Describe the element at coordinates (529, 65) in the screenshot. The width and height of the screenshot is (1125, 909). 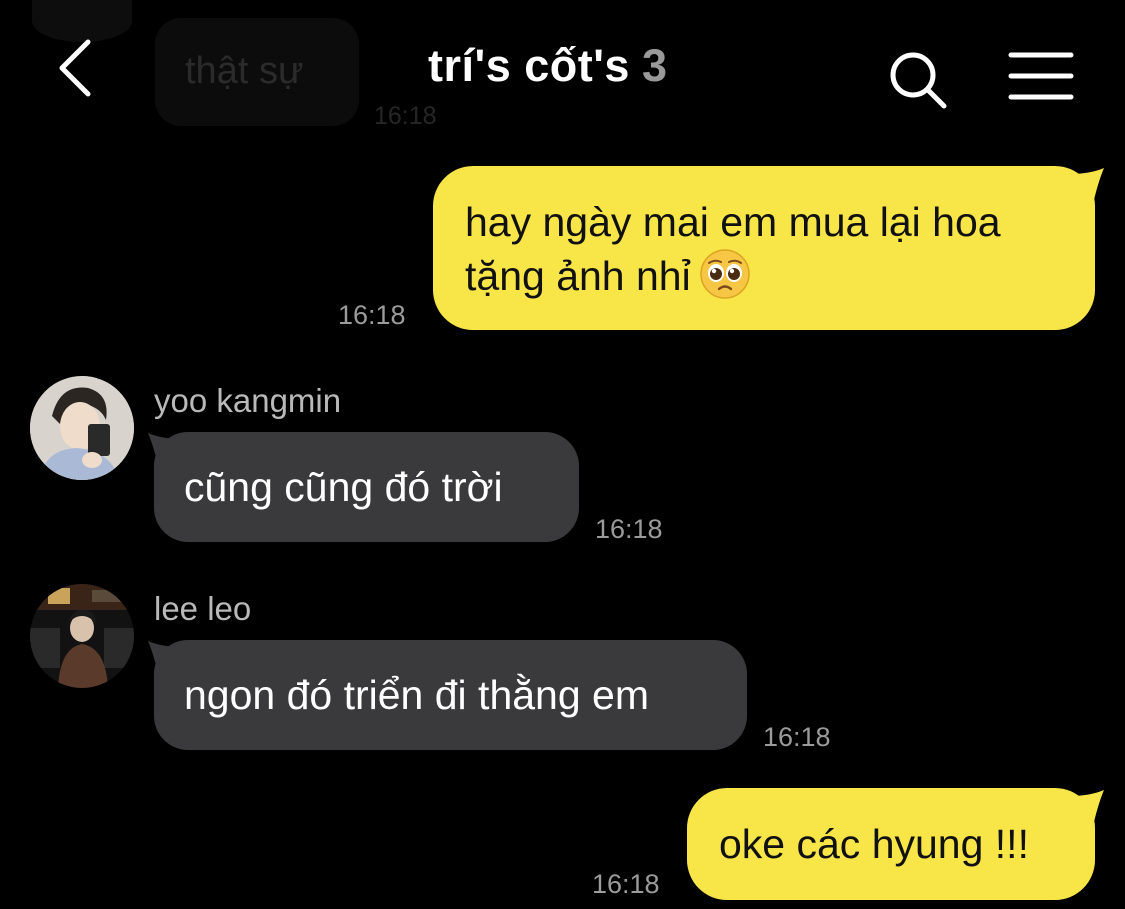
I see `chat-title-text: trí's cốt's` at that location.